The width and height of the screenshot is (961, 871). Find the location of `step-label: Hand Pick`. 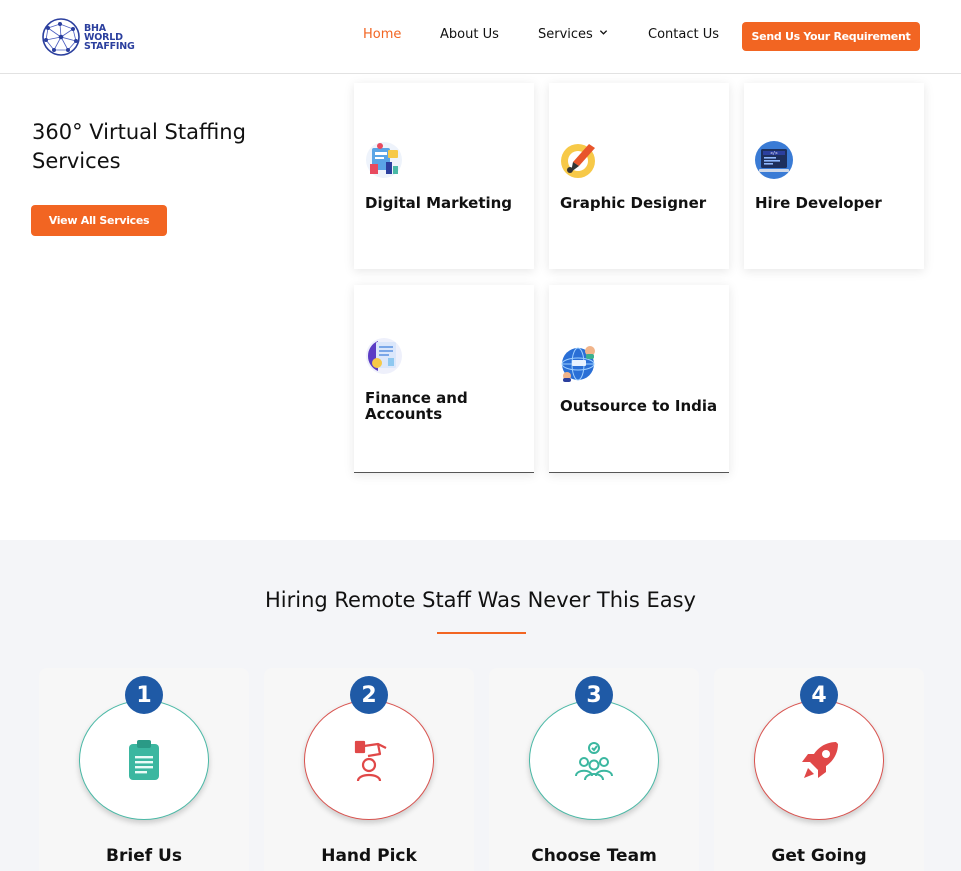

step-label: Hand Pick is located at coordinates (369, 856).